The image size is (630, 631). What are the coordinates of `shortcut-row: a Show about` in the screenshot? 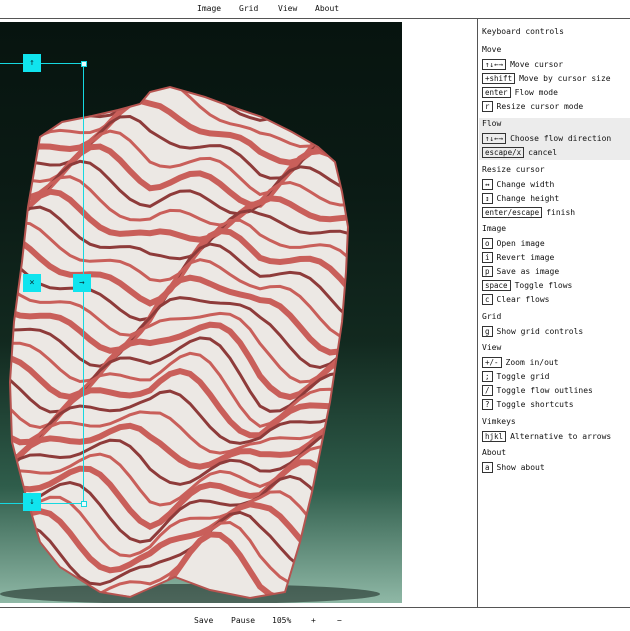 It's located at (513, 467).